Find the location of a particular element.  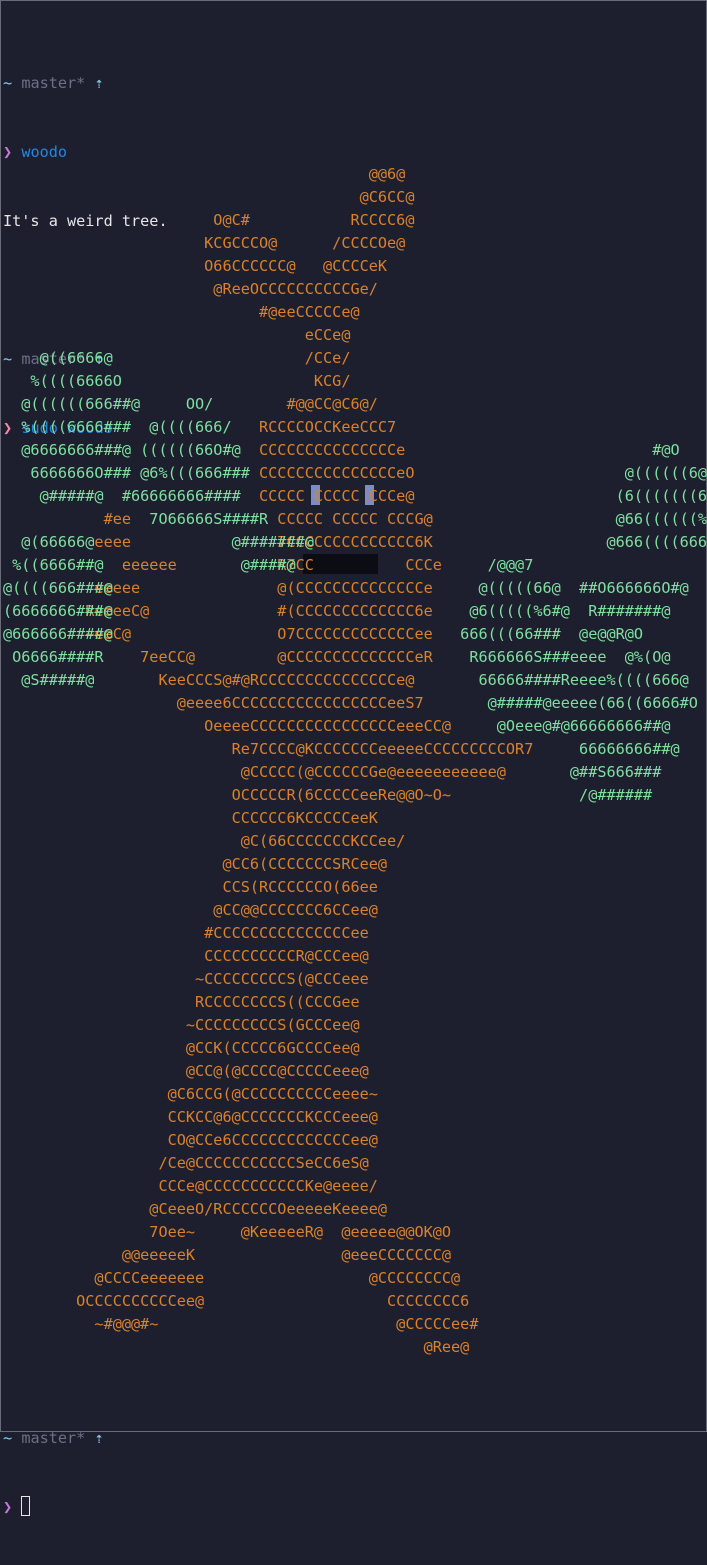

git-branch: master* is located at coordinates (53, 83).